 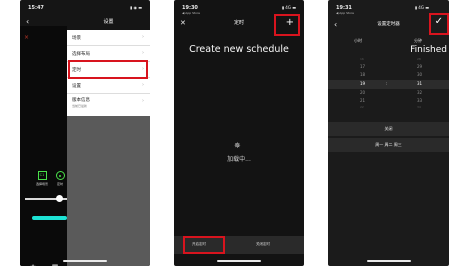 What do you see at coordinates (419, 107) in the screenshot?
I see `minute-option: 34` at bounding box center [419, 107].